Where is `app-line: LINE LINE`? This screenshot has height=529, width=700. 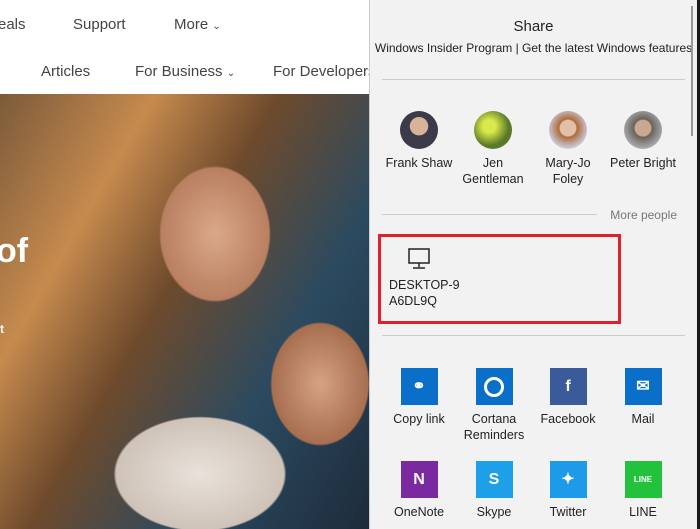 app-line: LINE LINE is located at coordinates (643, 490).